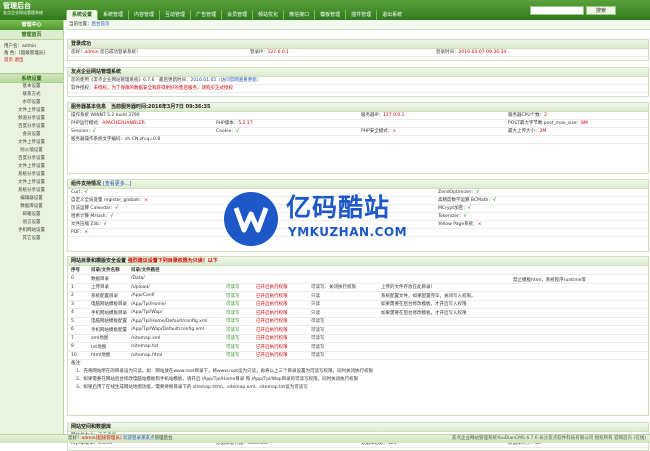 The image size is (650, 451). Describe the element at coordinates (348, 232) in the screenshot. I see `watermark-url: YMKUZHAN.COM` at that location.